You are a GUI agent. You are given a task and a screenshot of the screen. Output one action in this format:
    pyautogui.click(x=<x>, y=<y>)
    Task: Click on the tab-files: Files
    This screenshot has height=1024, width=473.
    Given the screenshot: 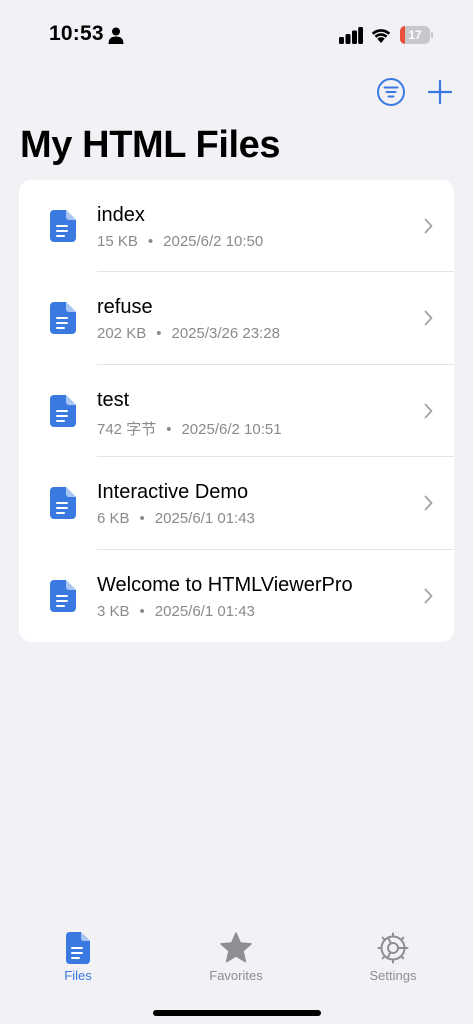 What is the action you would take?
    pyautogui.click(x=78, y=962)
    